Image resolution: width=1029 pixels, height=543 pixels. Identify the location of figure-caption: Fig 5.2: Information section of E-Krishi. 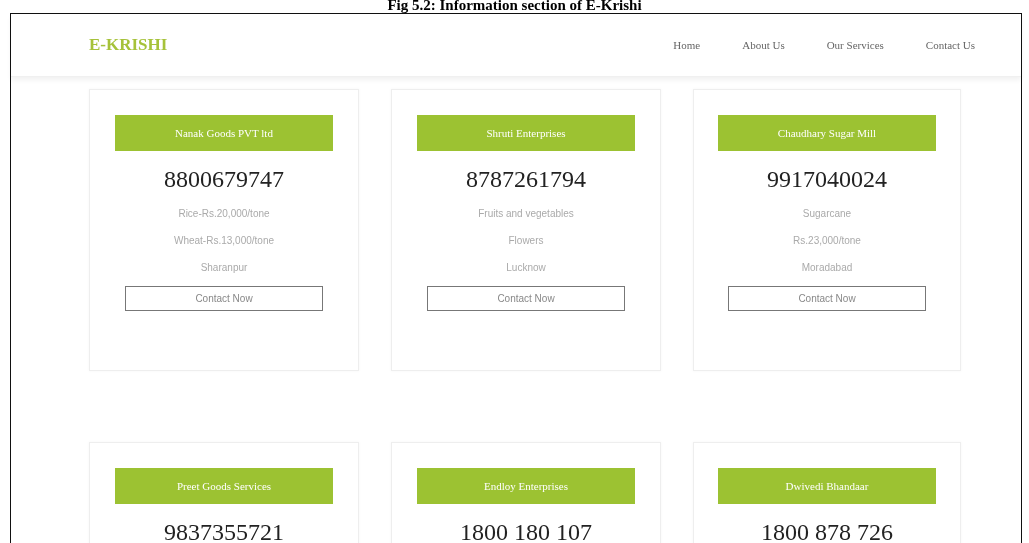
(514, 5).